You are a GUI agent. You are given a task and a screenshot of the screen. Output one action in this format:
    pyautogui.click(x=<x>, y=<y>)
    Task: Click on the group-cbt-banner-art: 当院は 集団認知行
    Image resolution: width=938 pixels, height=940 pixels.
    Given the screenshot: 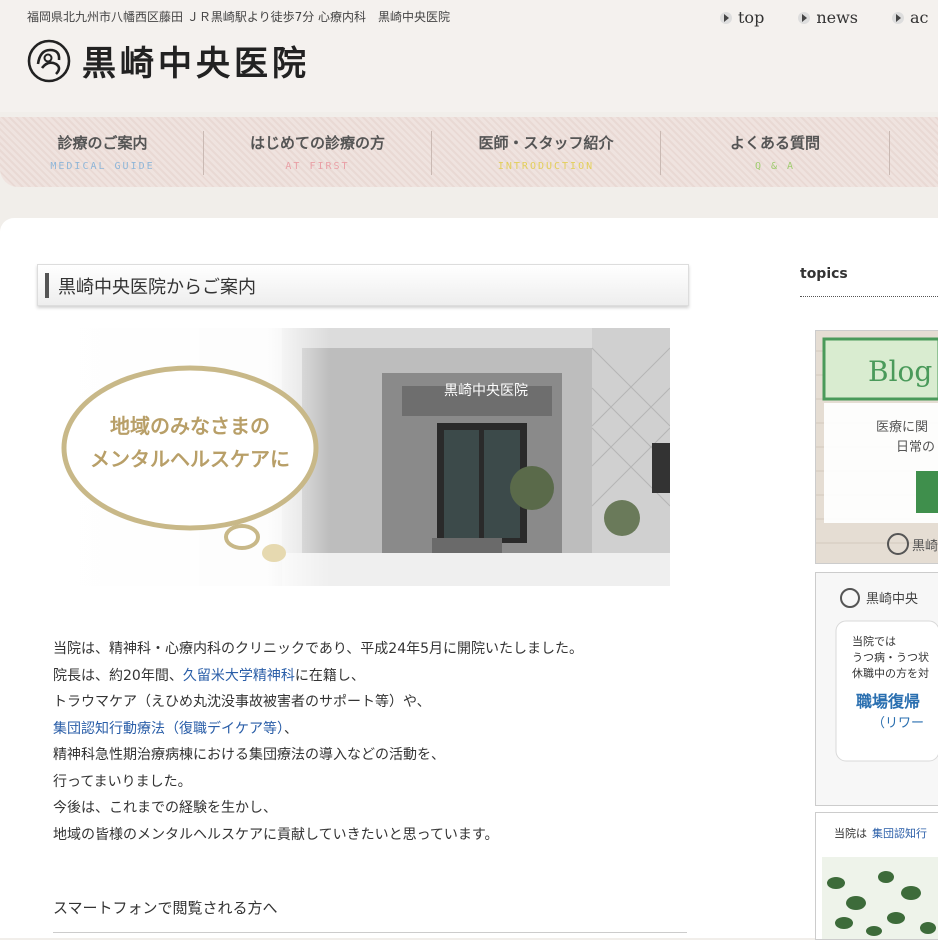 What is the action you would take?
    pyautogui.click(x=877, y=876)
    